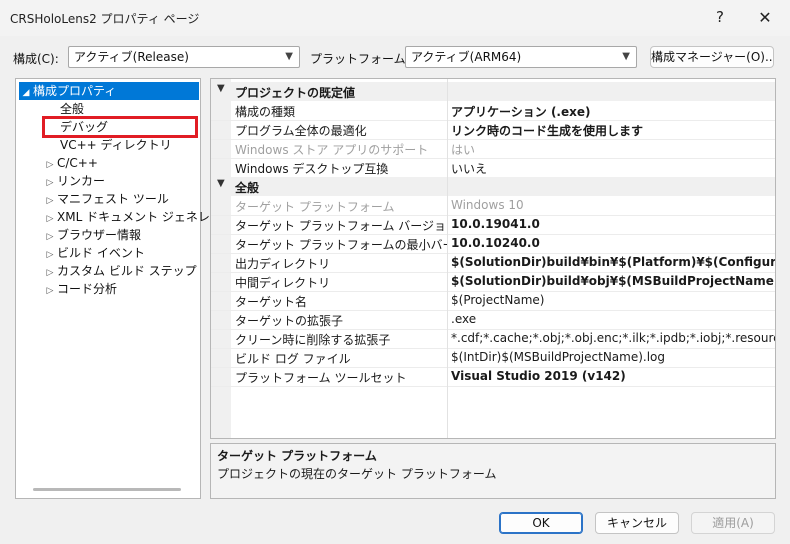 The height and width of the screenshot is (544, 790). I want to click on tree-item: ▷ コード分析, so click(80, 289).